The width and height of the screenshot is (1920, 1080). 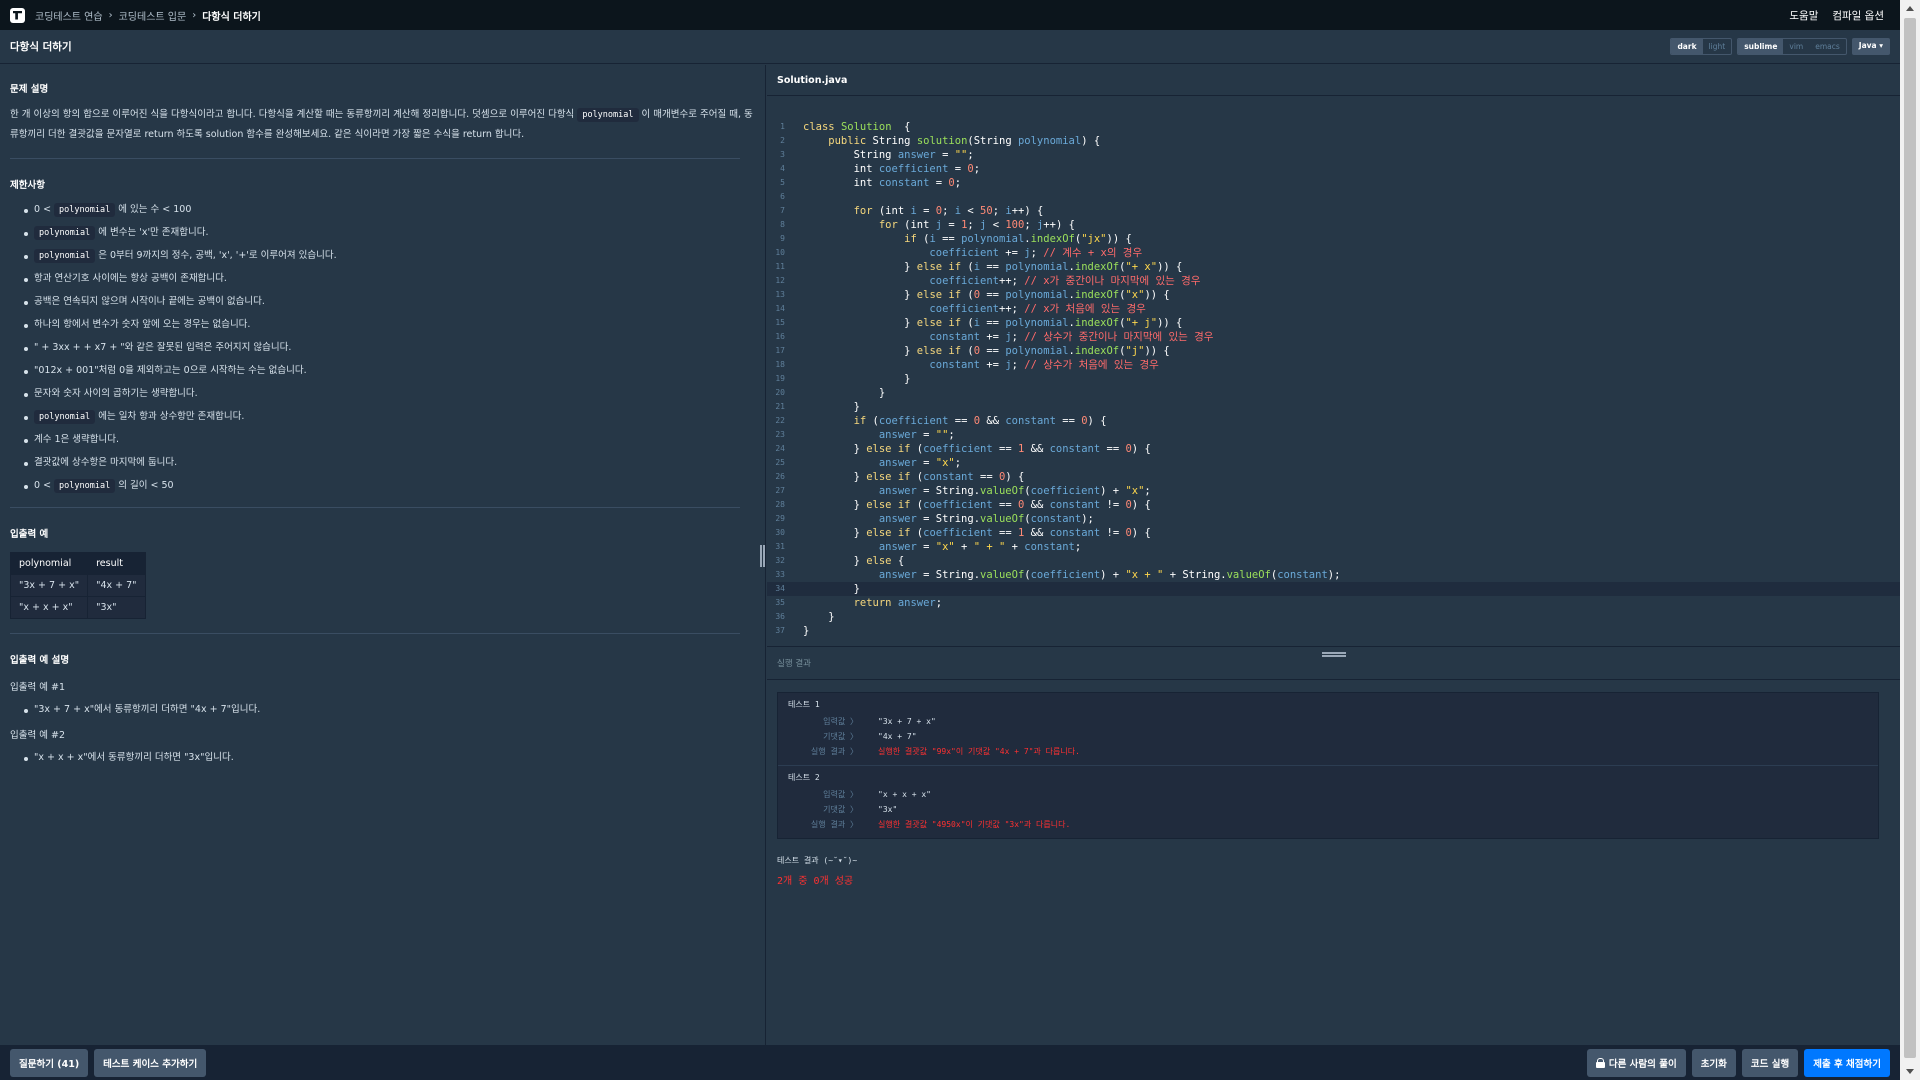 What do you see at coordinates (992, 141) in the screenshot?
I see `code-token: (String` at bounding box center [992, 141].